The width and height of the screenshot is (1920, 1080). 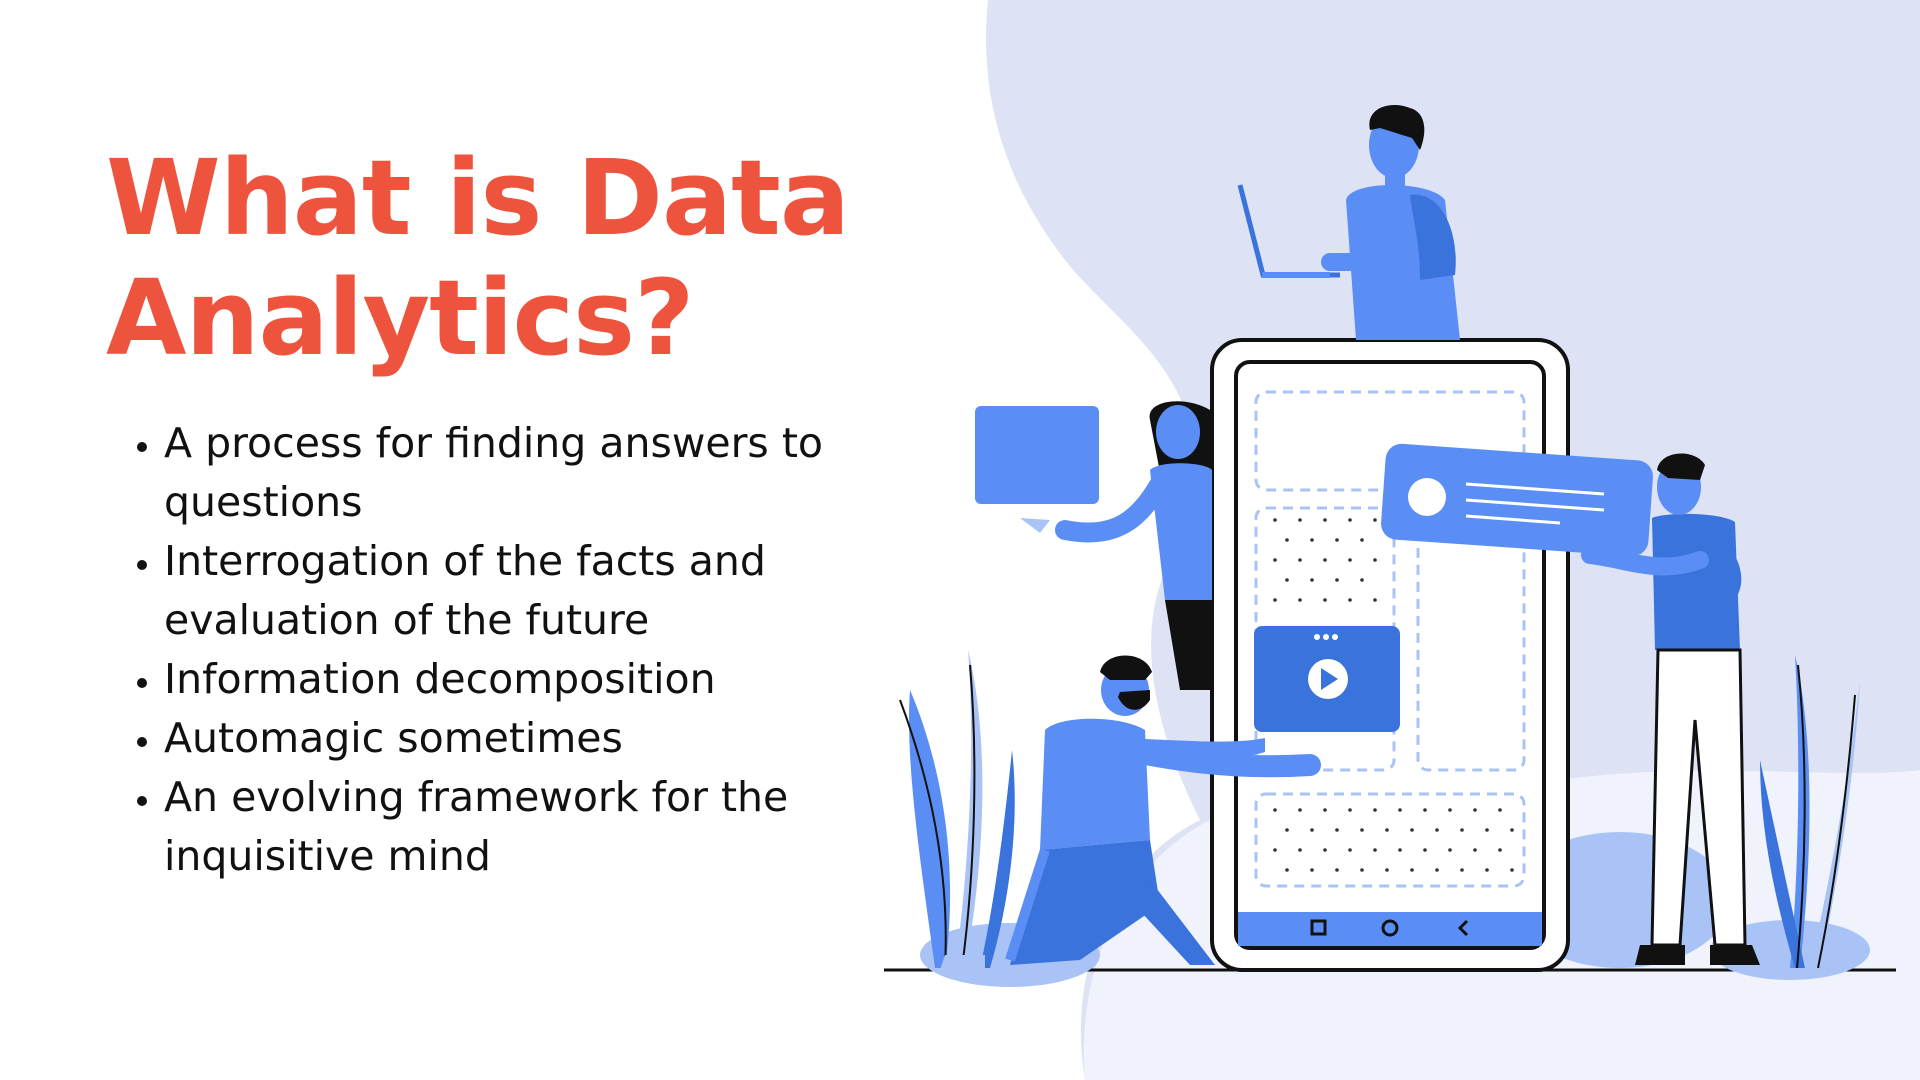 What do you see at coordinates (1327, 679) in the screenshot?
I see `video-card` at bounding box center [1327, 679].